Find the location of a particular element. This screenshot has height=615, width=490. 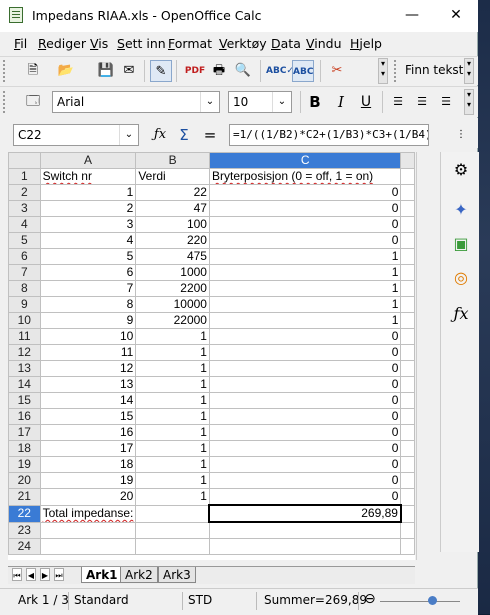

cell-a: 11 is located at coordinates (88, 352).